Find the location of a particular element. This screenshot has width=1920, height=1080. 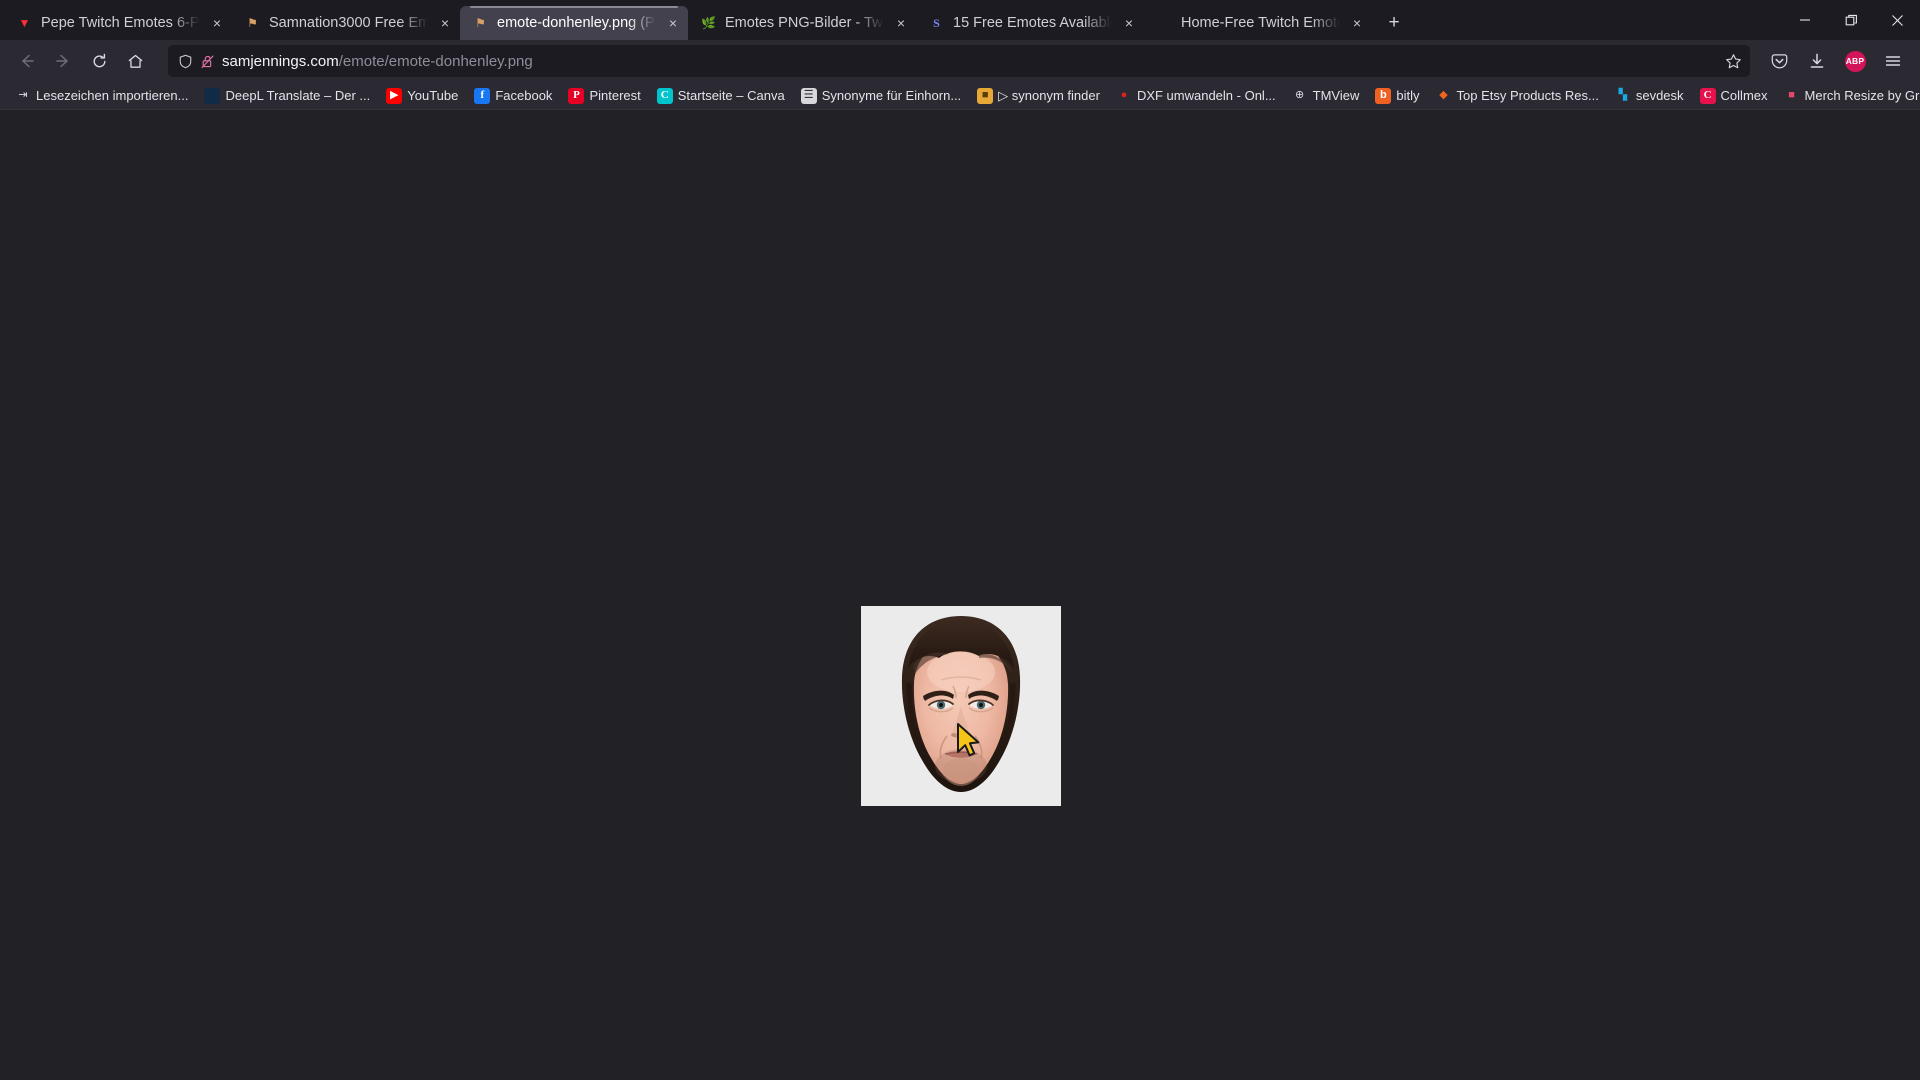

restore-icon is located at coordinates (1851, 20).